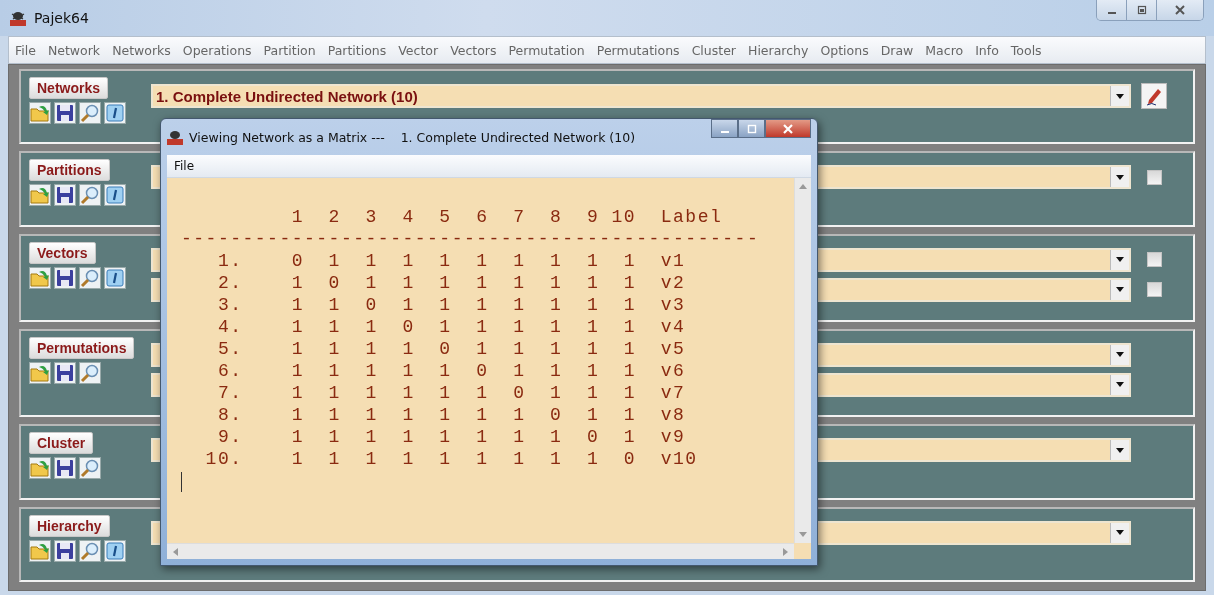 The height and width of the screenshot is (595, 1214). I want to click on menu-item: Networks, so click(141, 50).